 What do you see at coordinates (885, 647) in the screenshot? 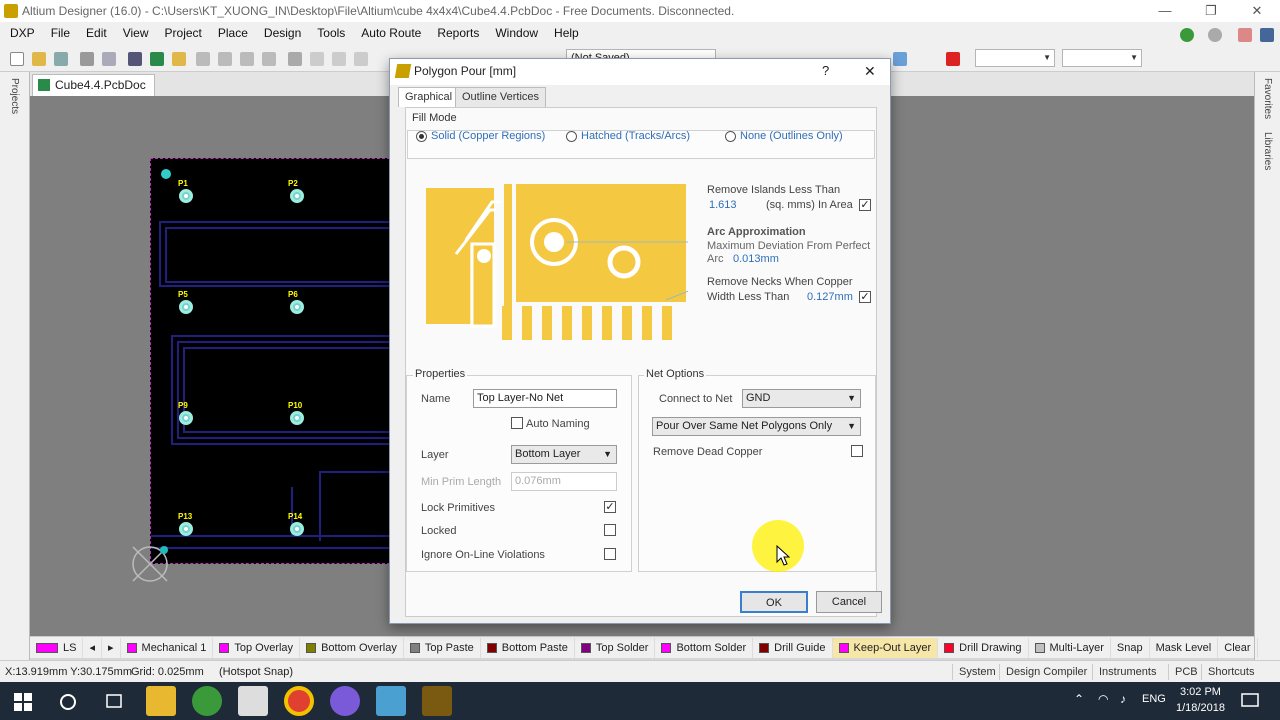
I see `layer-tab-keep-out: Keep-Out Layer` at bounding box center [885, 647].